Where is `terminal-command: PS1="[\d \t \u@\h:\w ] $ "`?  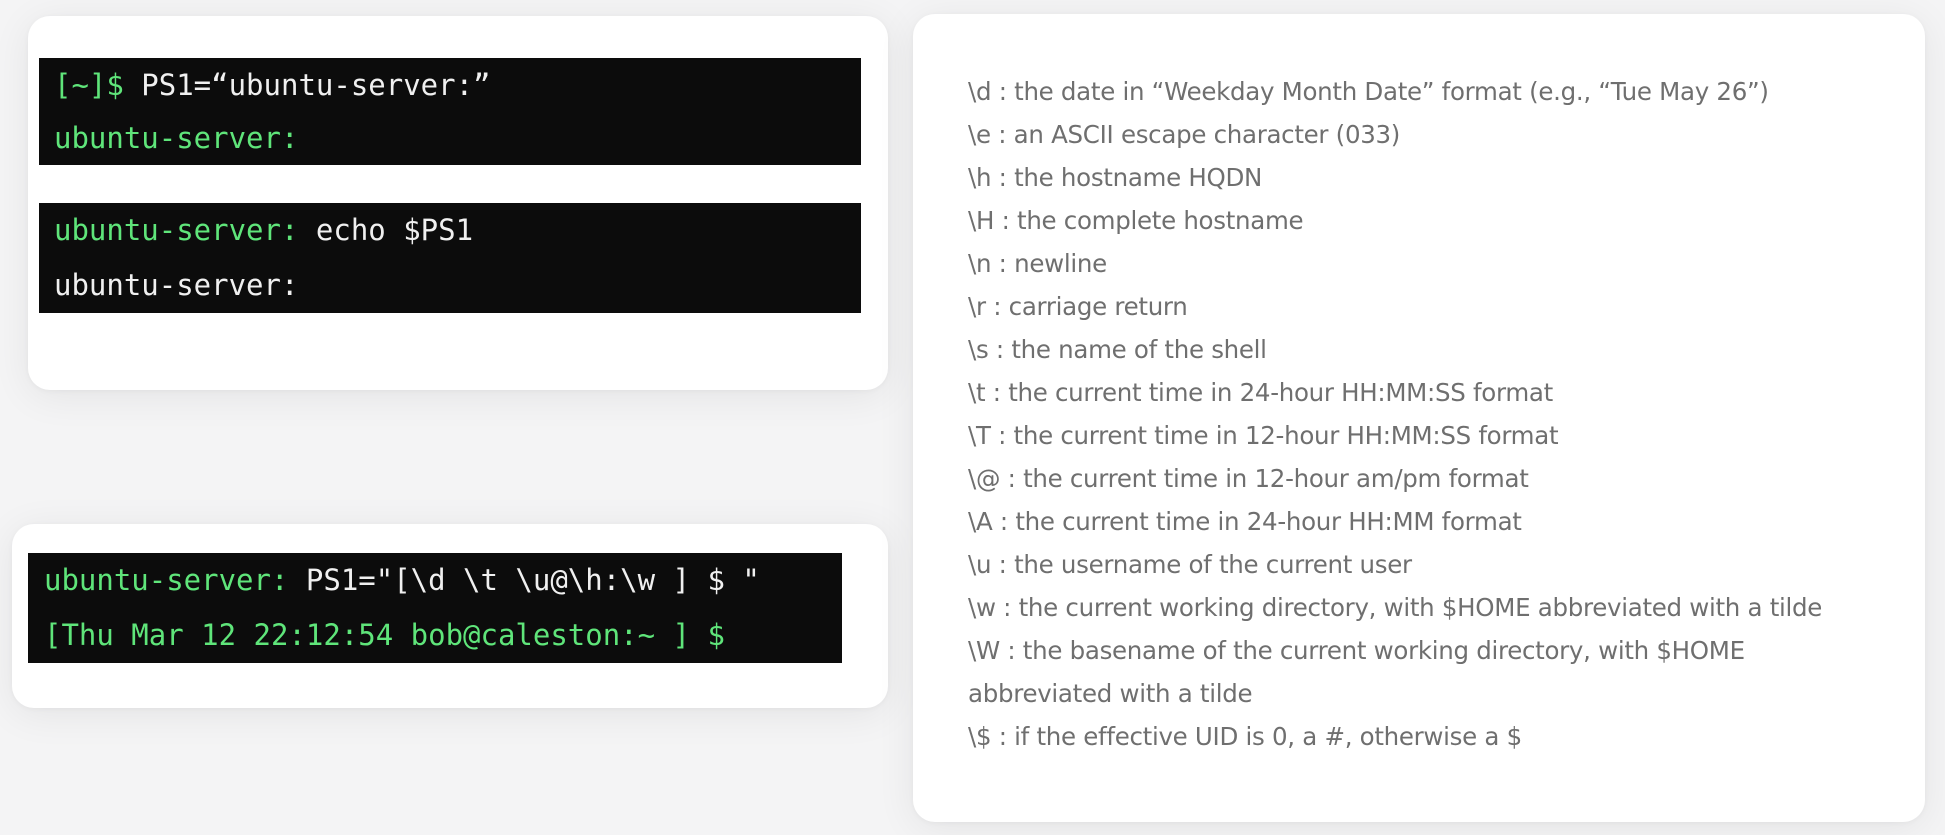 terminal-command: PS1="[\d \t \u@\h:\w ] $ " is located at coordinates (524, 580).